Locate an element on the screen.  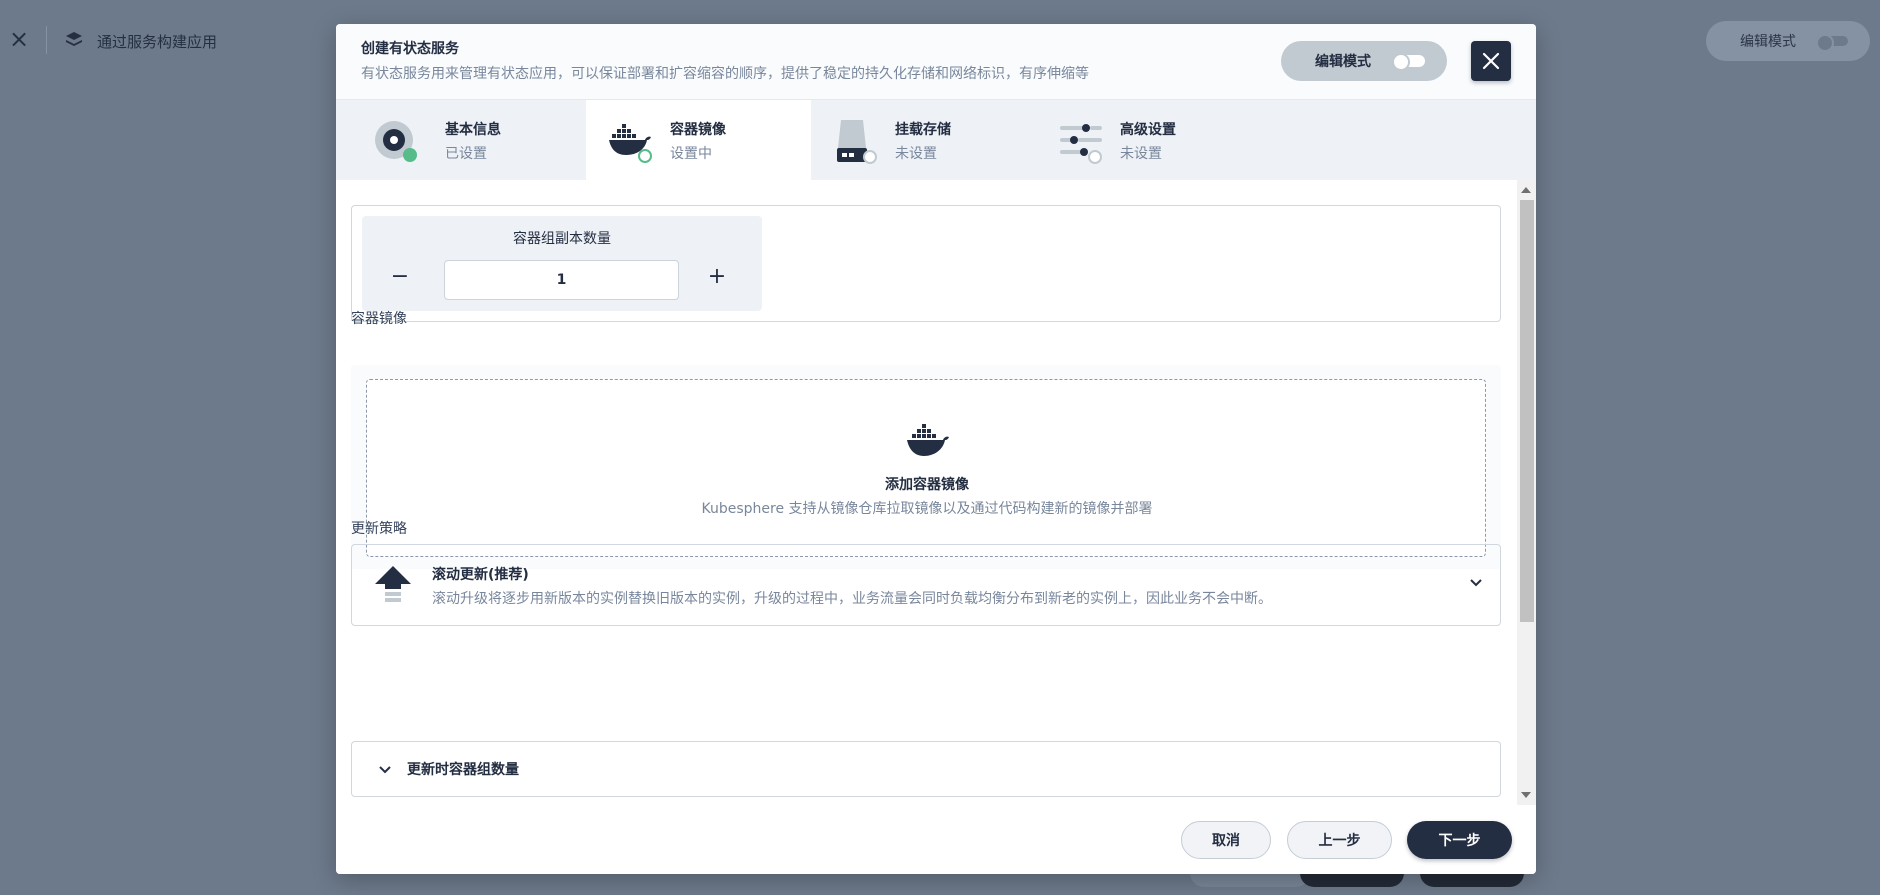
next-step-button: 下一步 is located at coordinates (1459, 840).